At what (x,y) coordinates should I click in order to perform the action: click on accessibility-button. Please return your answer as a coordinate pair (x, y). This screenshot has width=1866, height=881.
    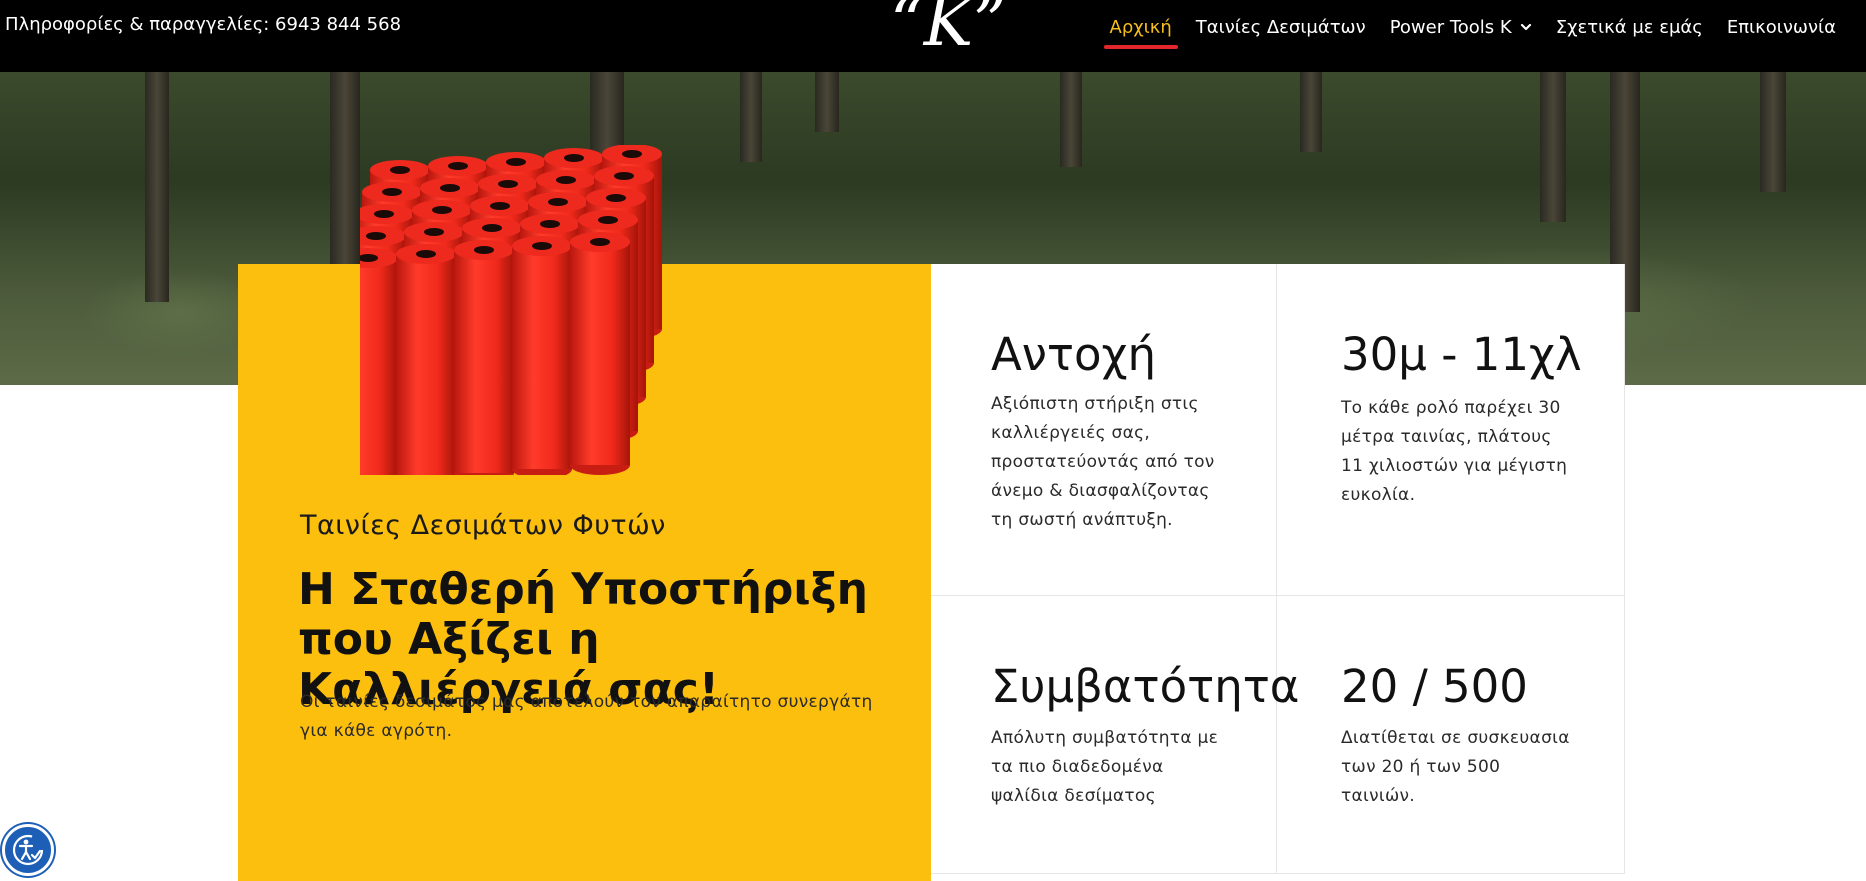
    Looking at the image, I should click on (28, 850).